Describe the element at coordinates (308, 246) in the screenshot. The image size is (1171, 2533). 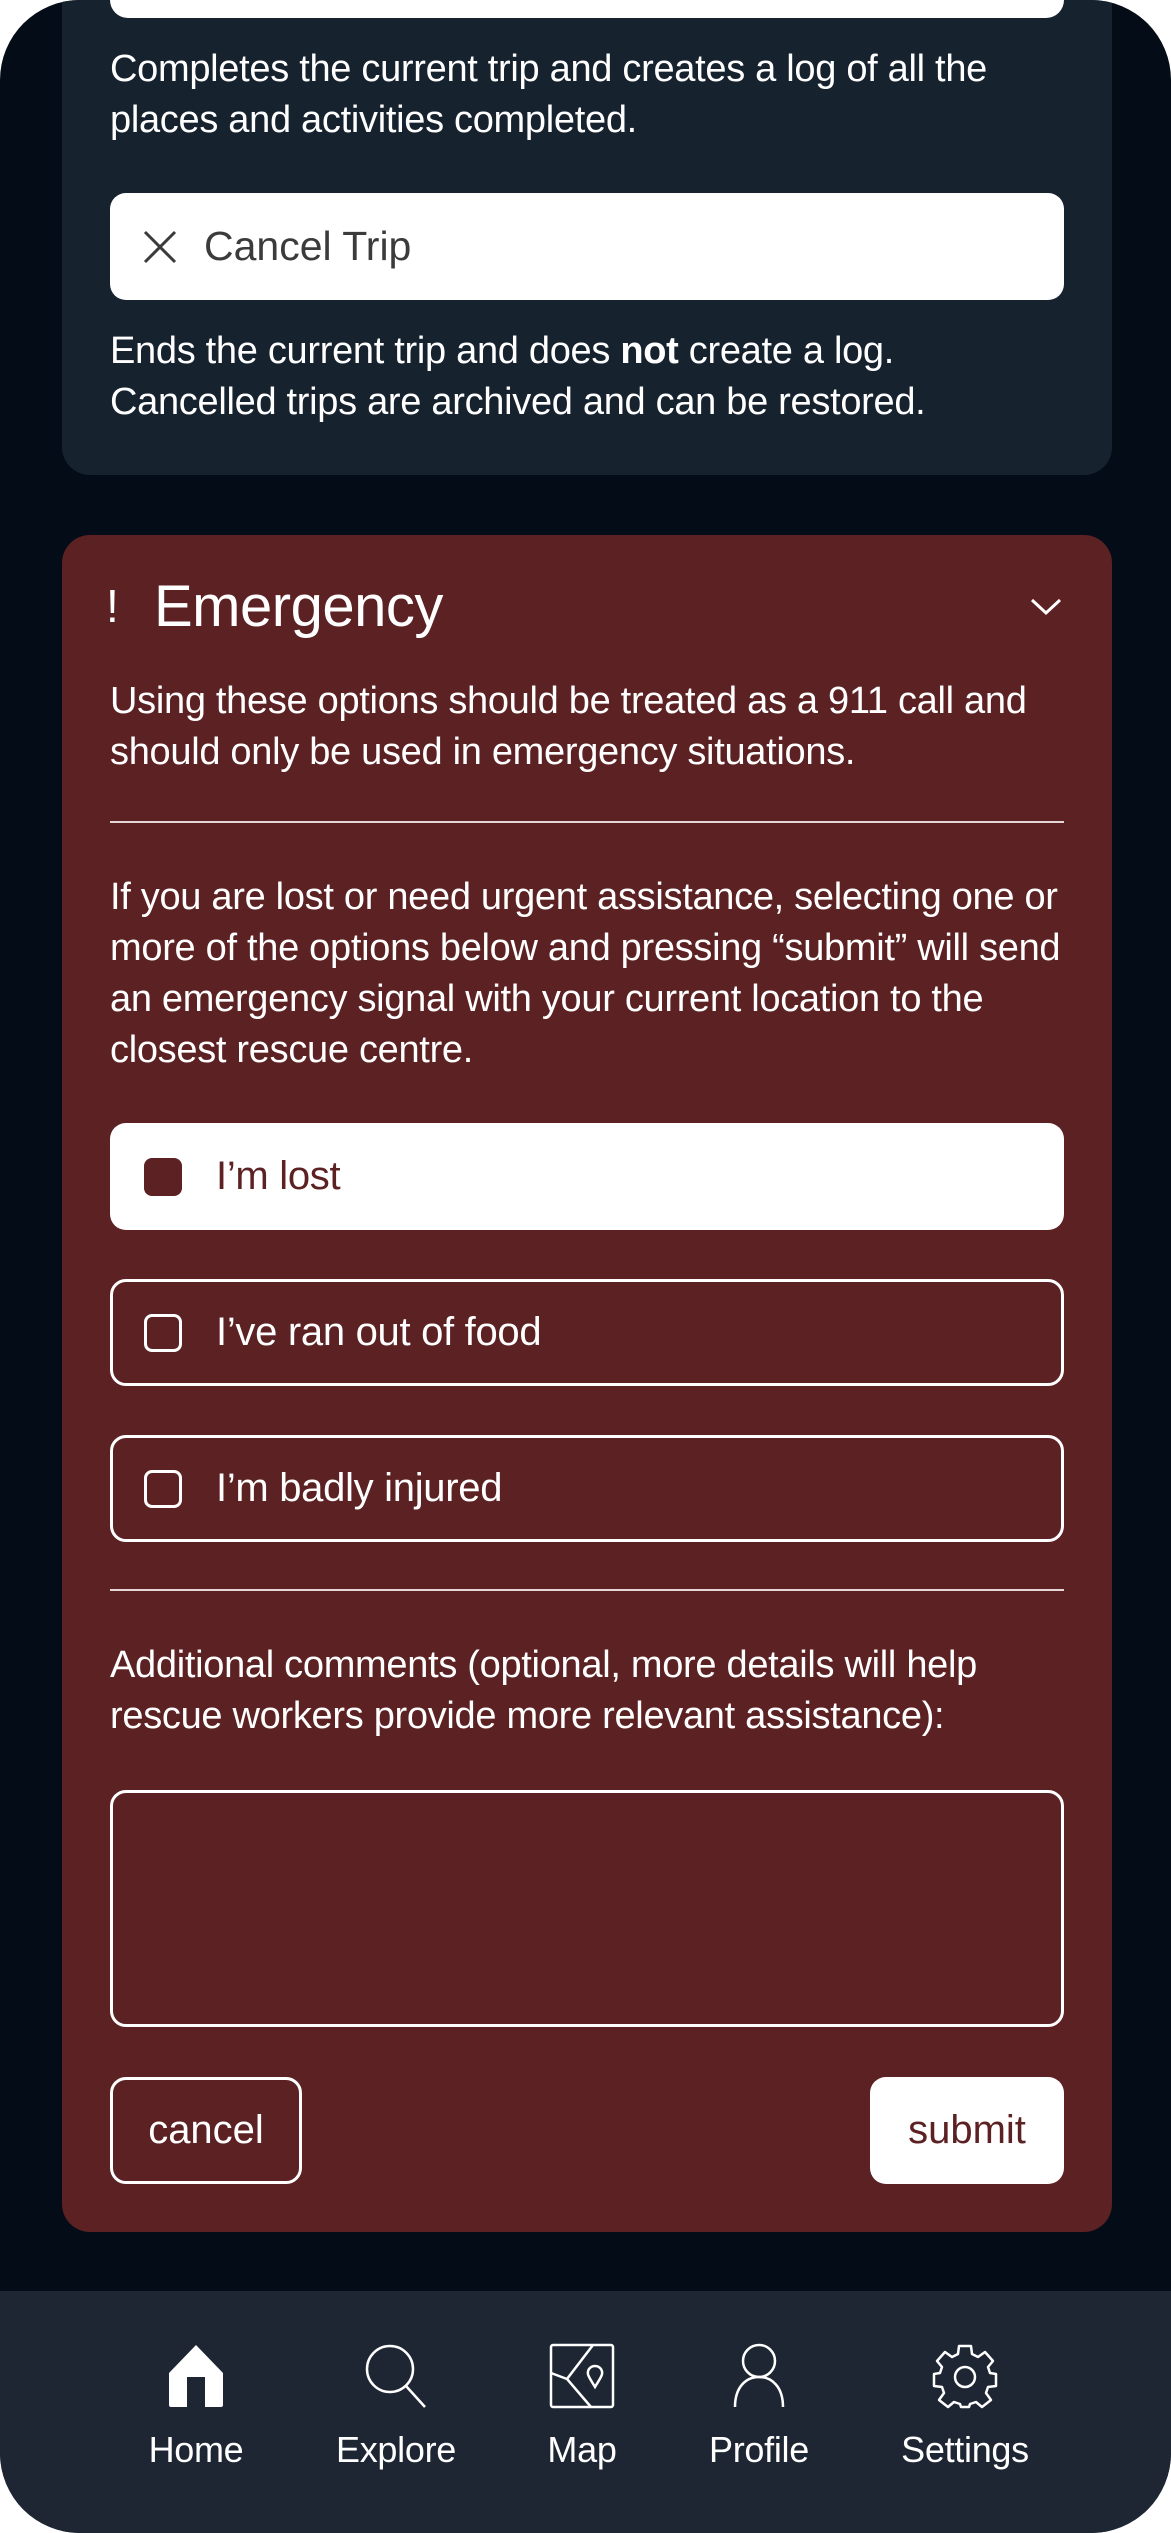
I see `cancel-trip-label: Cancel Trip` at that location.